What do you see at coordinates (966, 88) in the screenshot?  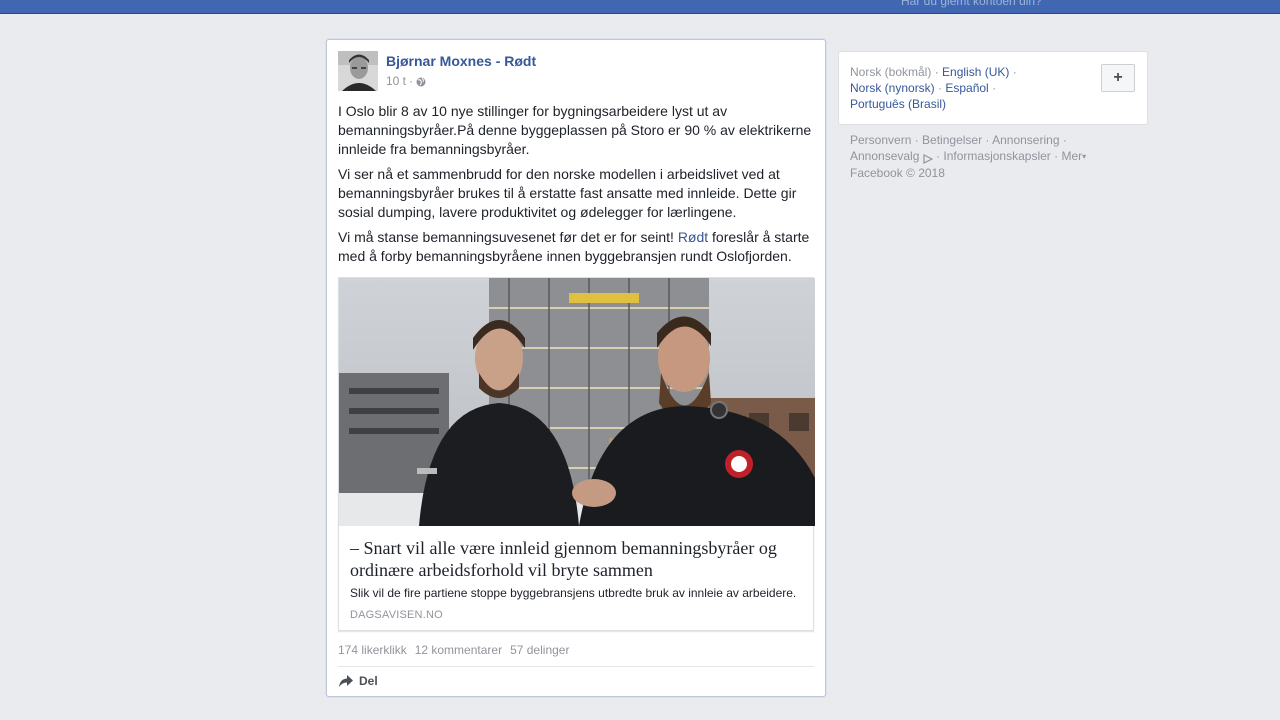 I see `language-link: Español` at bounding box center [966, 88].